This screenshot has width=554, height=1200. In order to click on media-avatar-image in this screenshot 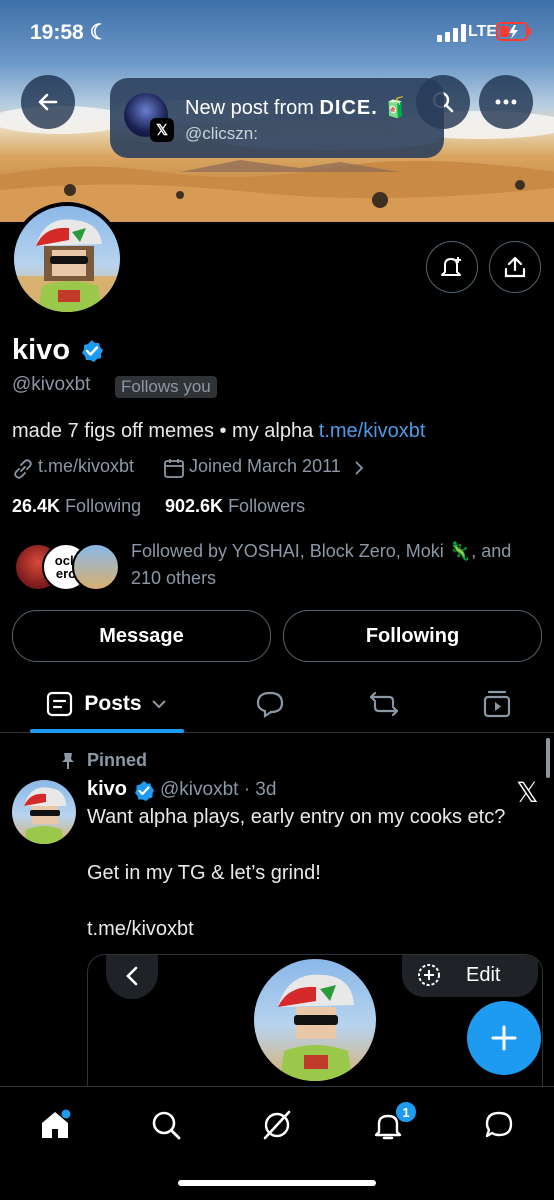, I will do `click(315, 1020)`.